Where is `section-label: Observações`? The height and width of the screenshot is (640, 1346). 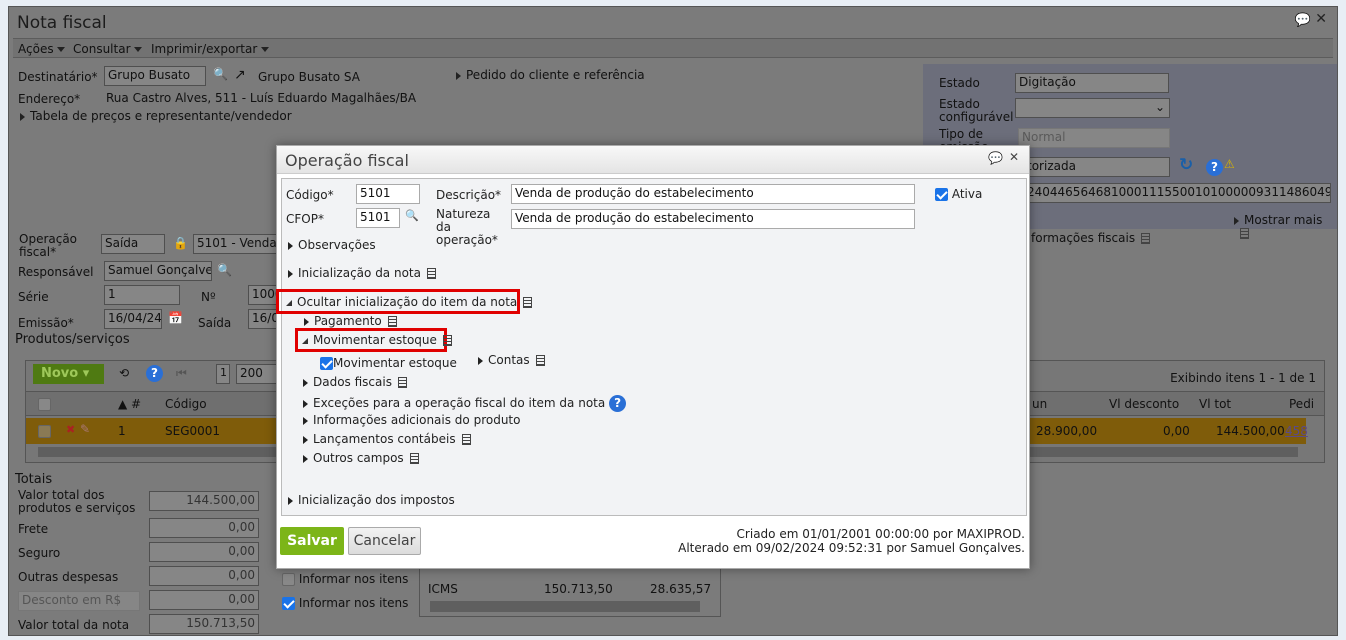 section-label: Observações is located at coordinates (337, 245).